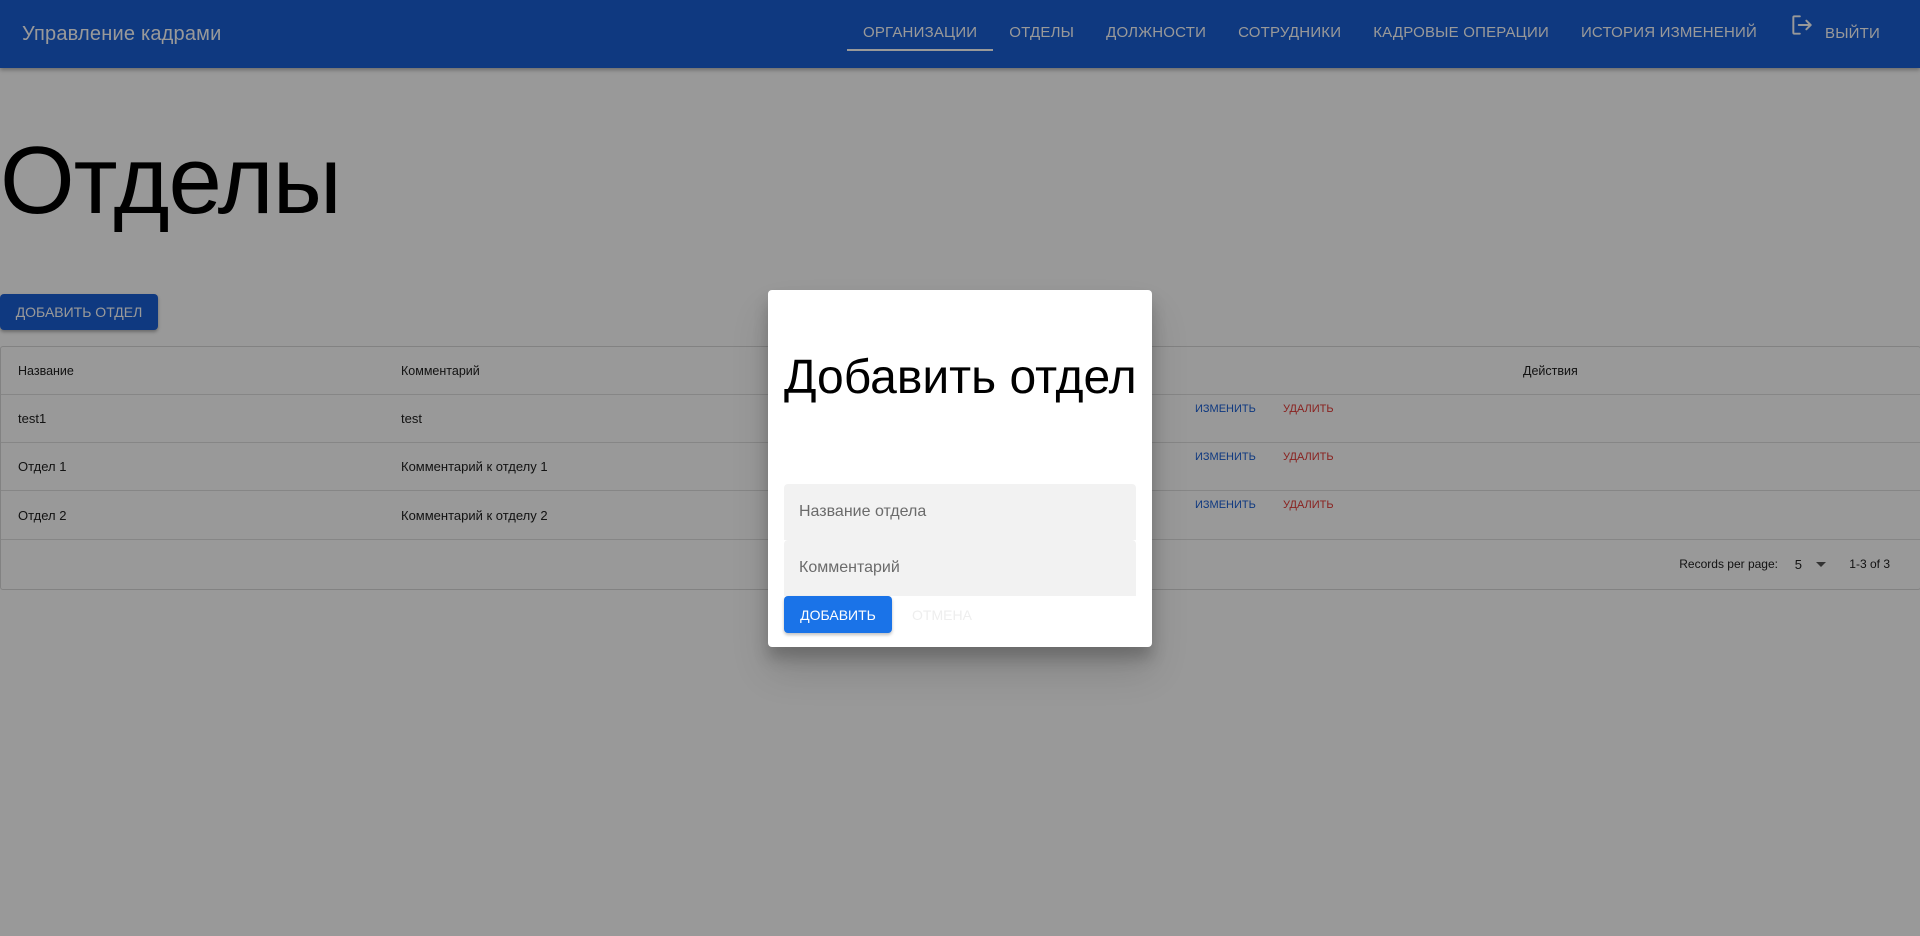  I want to click on dialog-add-button: ДОБАВИТЬ, so click(838, 614).